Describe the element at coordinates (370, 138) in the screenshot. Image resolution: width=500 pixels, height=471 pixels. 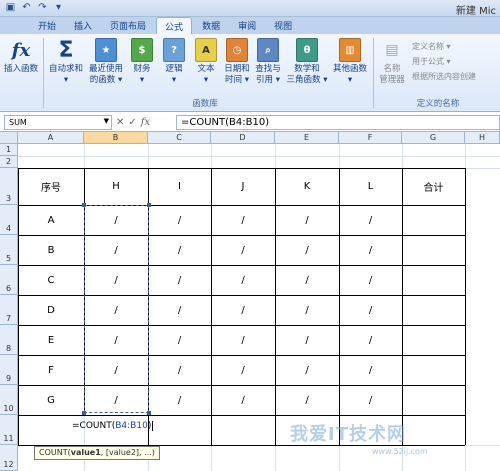
I see `column-header-f: F` at that location.